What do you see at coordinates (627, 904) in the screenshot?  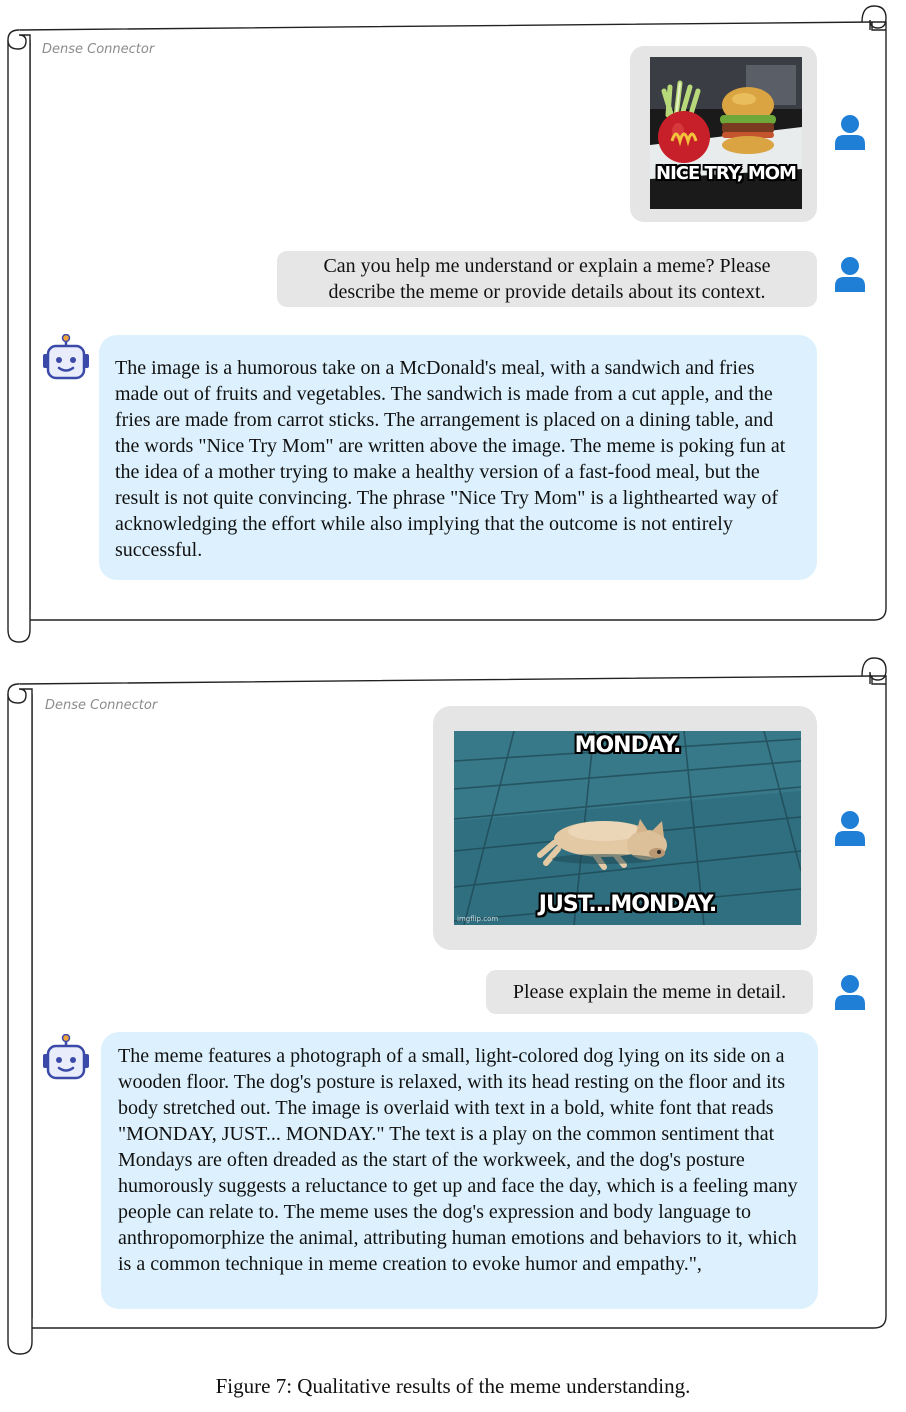 I see `meme-caption-bottom: JUST...MONDAY.` at bounding box center [627, 904].